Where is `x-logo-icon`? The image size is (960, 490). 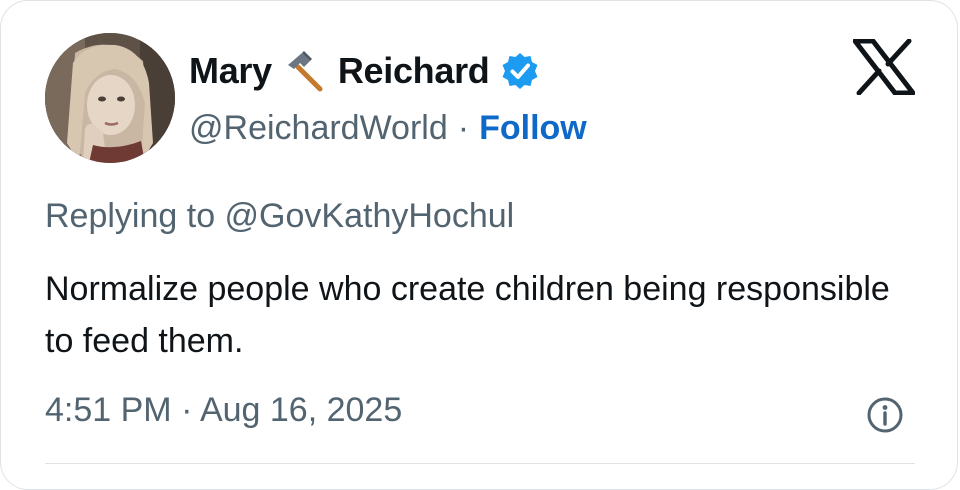
x-logo-icon is located at coordinates (884, 67).